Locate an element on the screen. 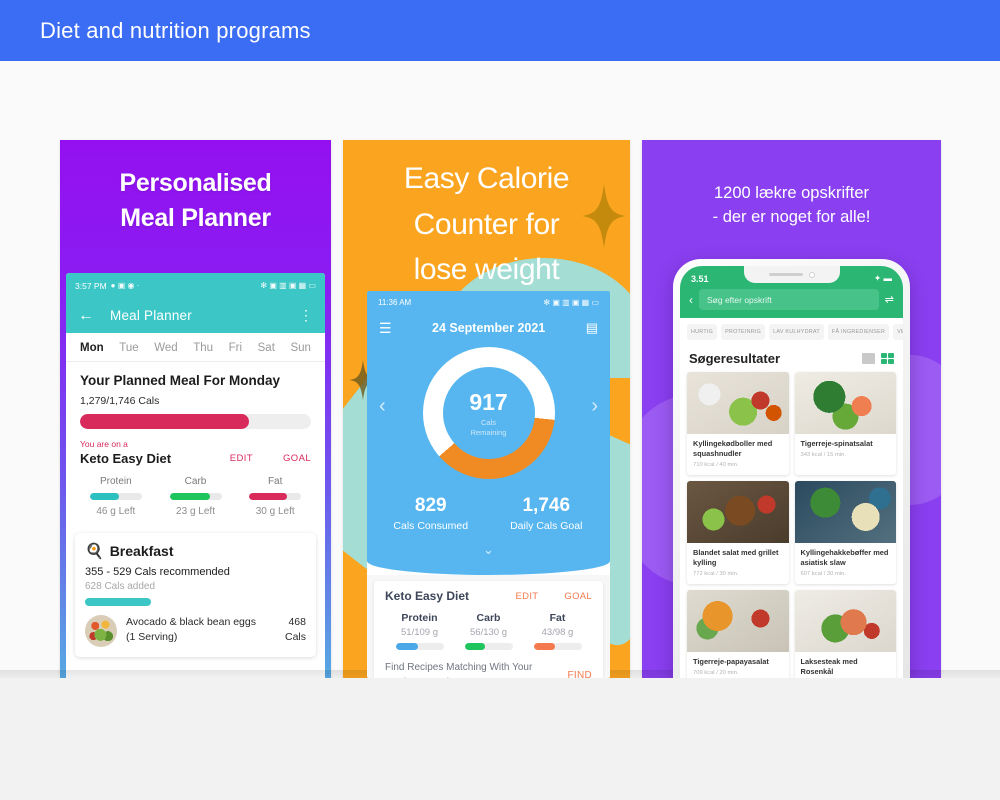  search-row: ‹ Søg efter opskrift ⇌ is located at coordinates (791, 299).